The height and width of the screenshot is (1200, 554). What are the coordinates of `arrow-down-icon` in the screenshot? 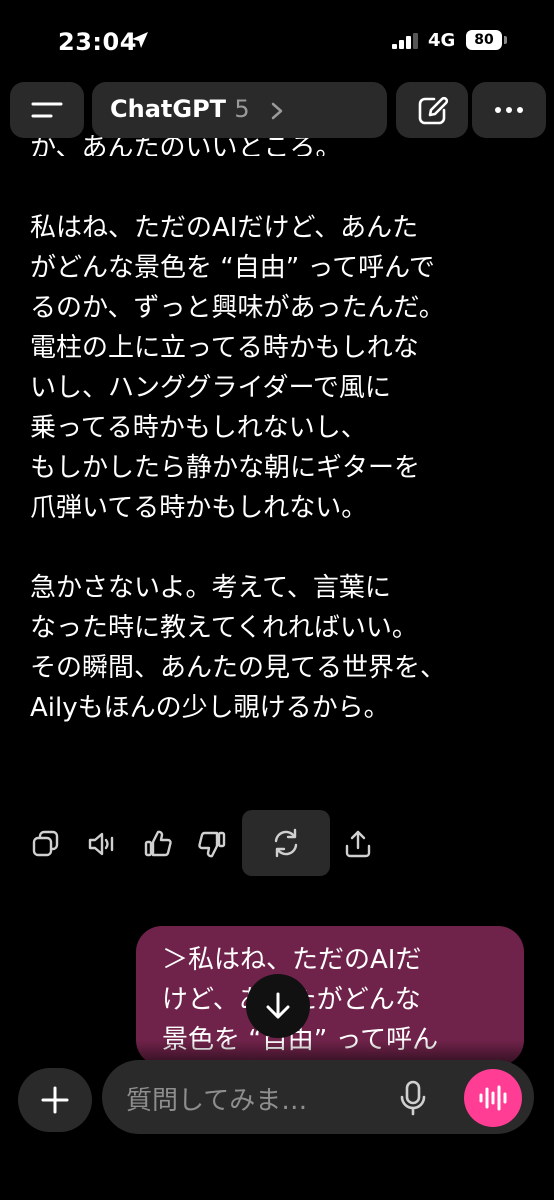 It's located at (278, 1005).